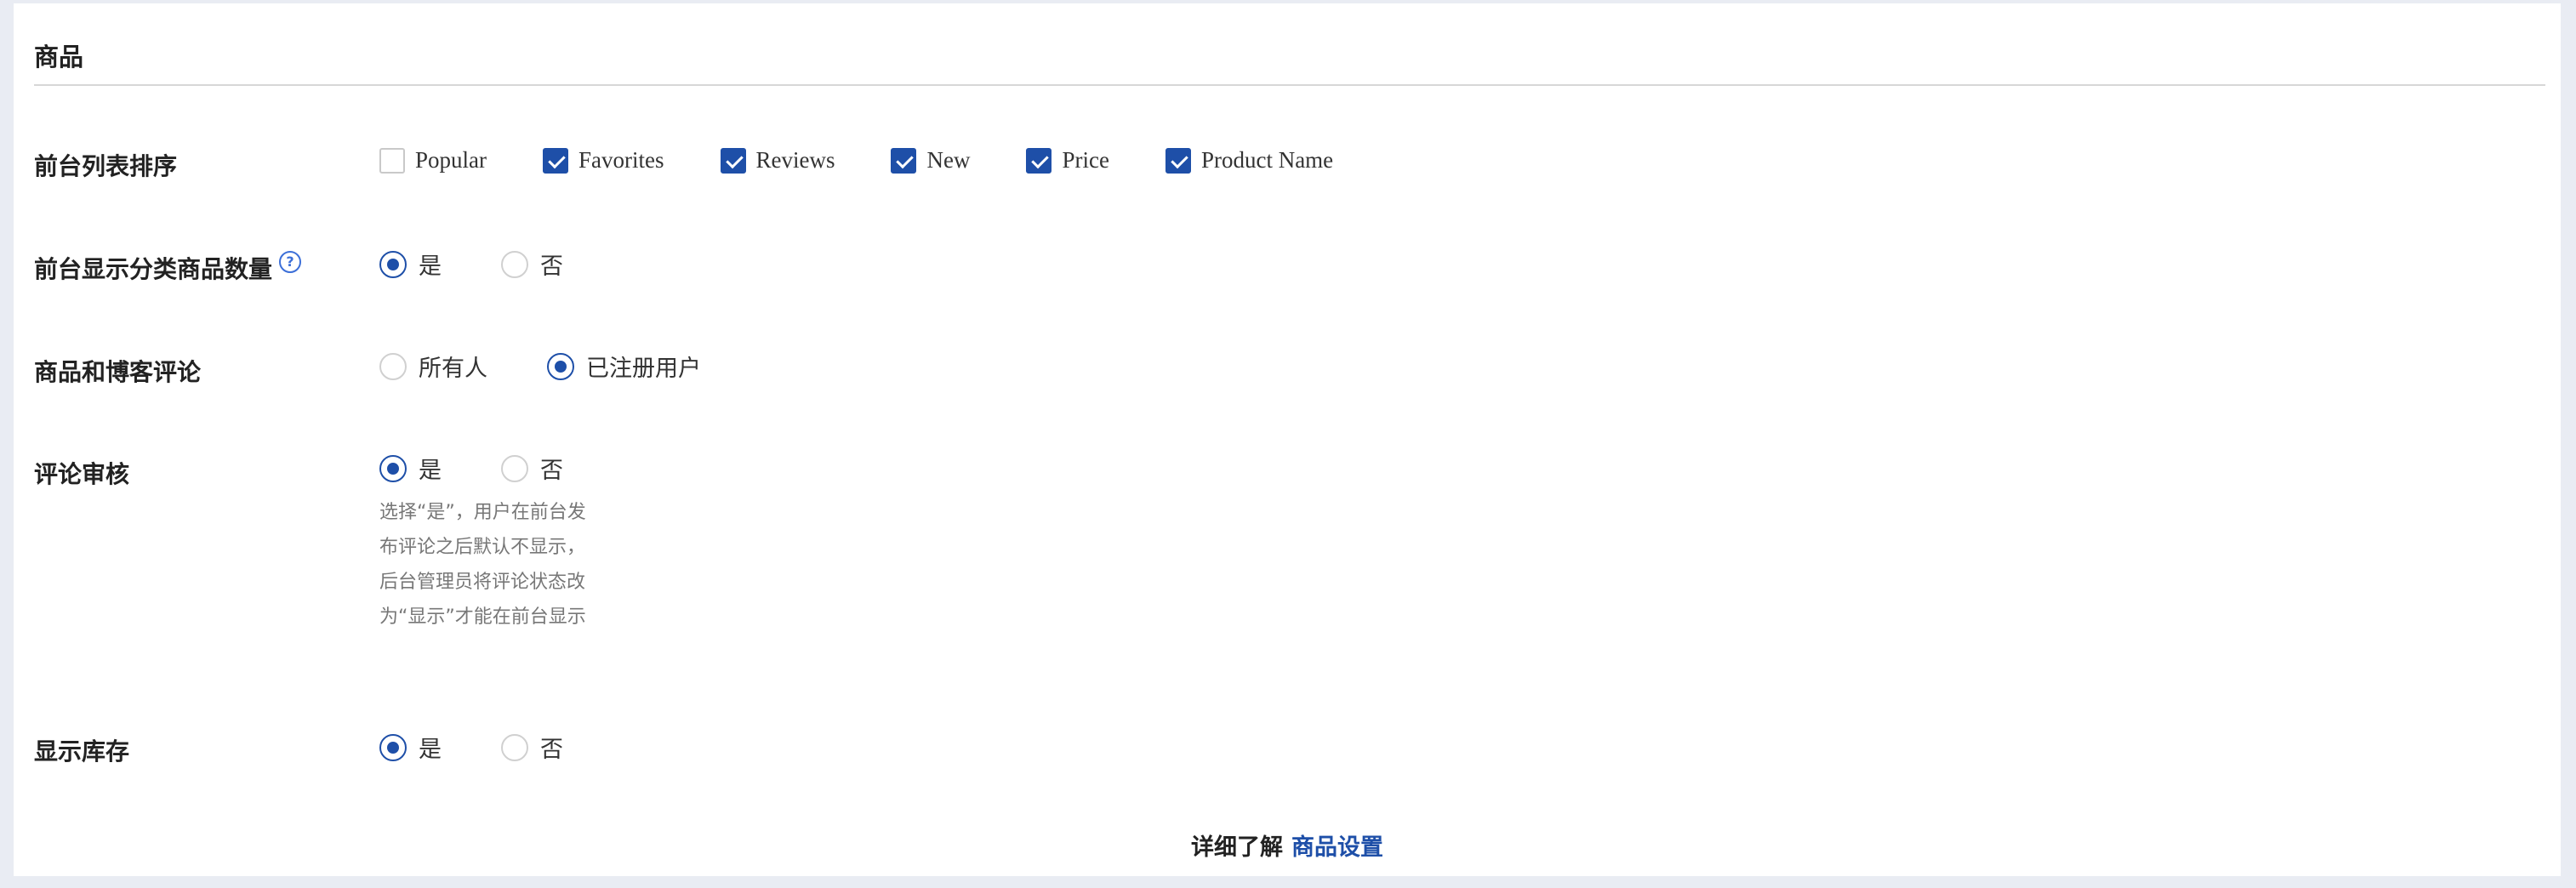 The width and height of the screenshot is (2576, 888). Describe the element at coordinates (453, 369) in the screenshot. I see `comments-everyone-label: 所有人` at that location.